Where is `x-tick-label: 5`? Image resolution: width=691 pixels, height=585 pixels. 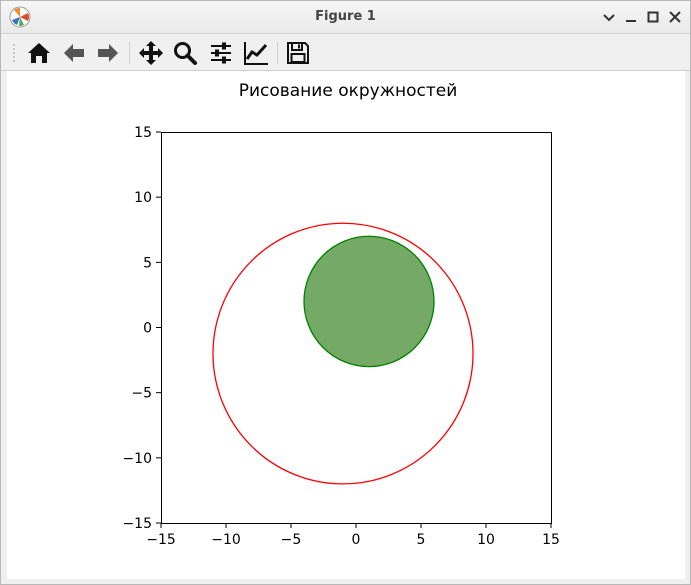
x-tick-label: 5 is located at coordinates (421, 540).